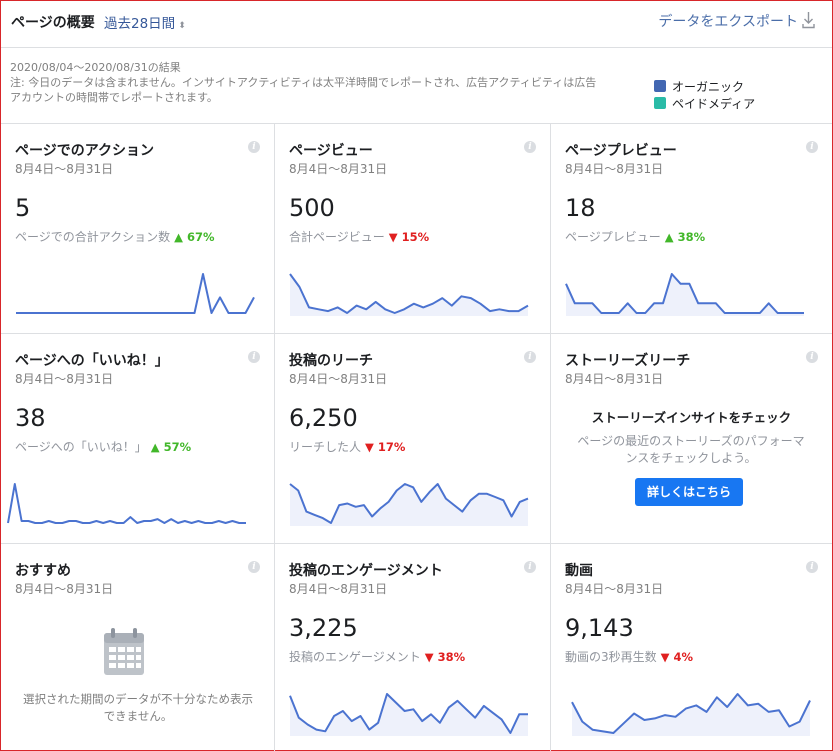 This screenshot has height=751, width=833. I want to click on card-video: 動画 i 8月4日～8月31日 9,143 動画の3秒再生数 ▼ 4%, so click(691, 647).